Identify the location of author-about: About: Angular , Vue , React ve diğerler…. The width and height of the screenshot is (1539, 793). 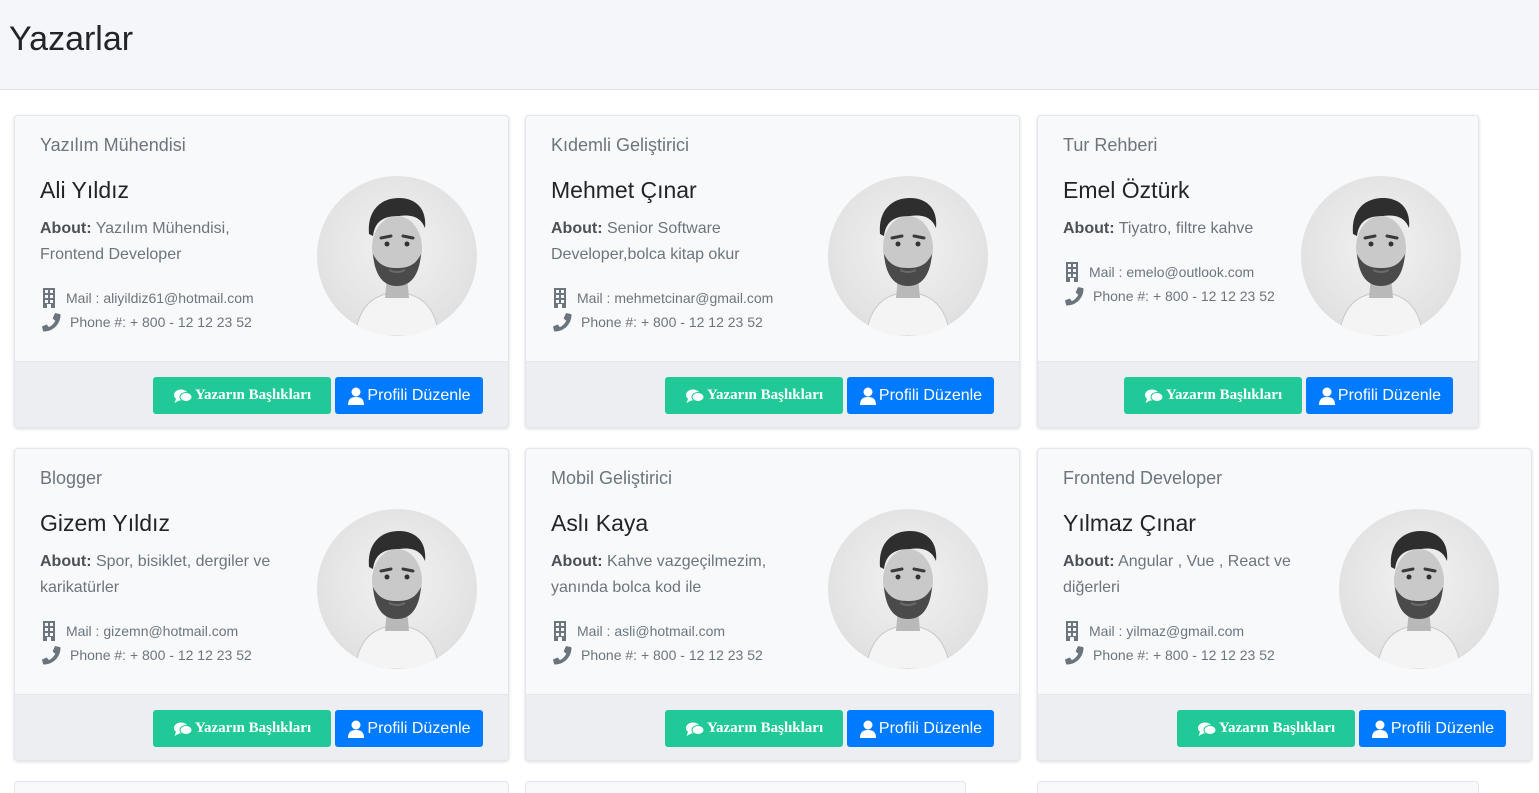
(1188, 575).